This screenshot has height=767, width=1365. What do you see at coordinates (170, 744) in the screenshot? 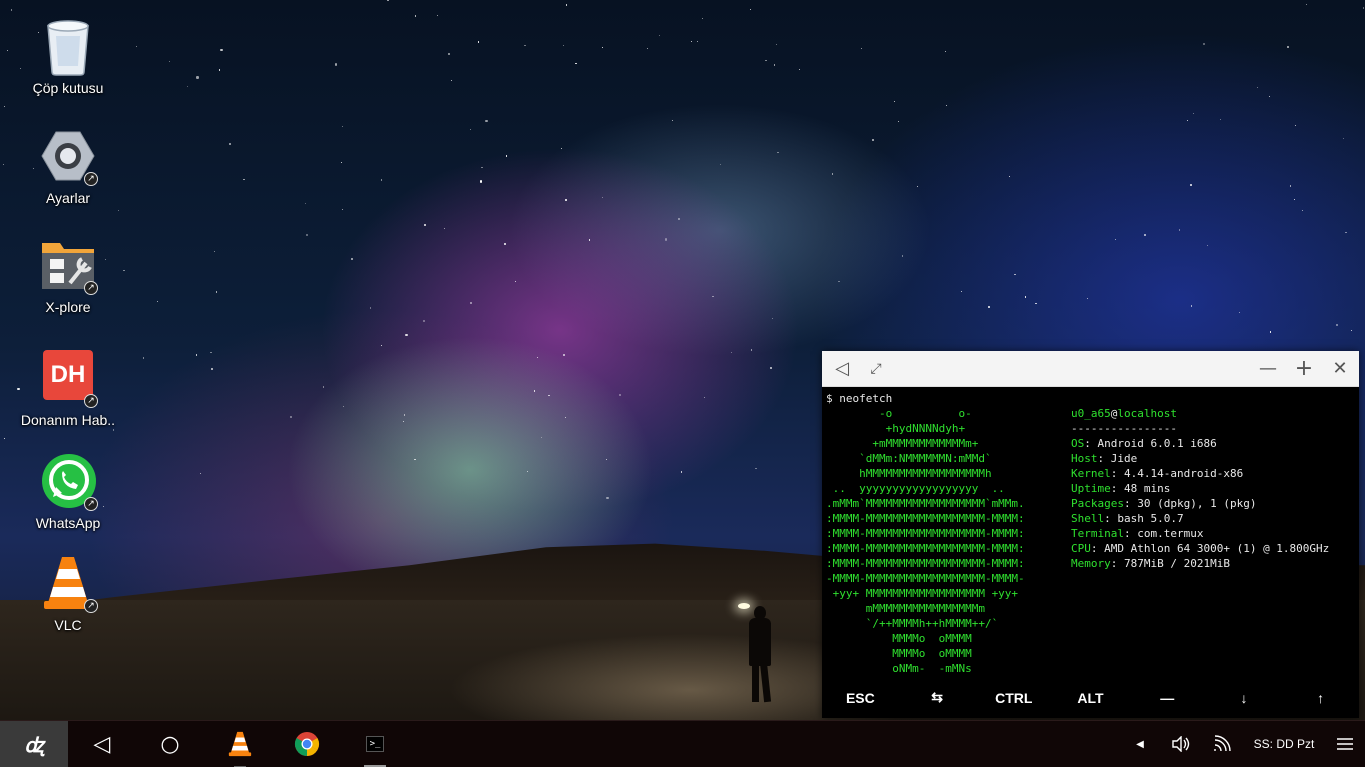
I see `nav-home-button: ○` at bounding box center [170, 744].